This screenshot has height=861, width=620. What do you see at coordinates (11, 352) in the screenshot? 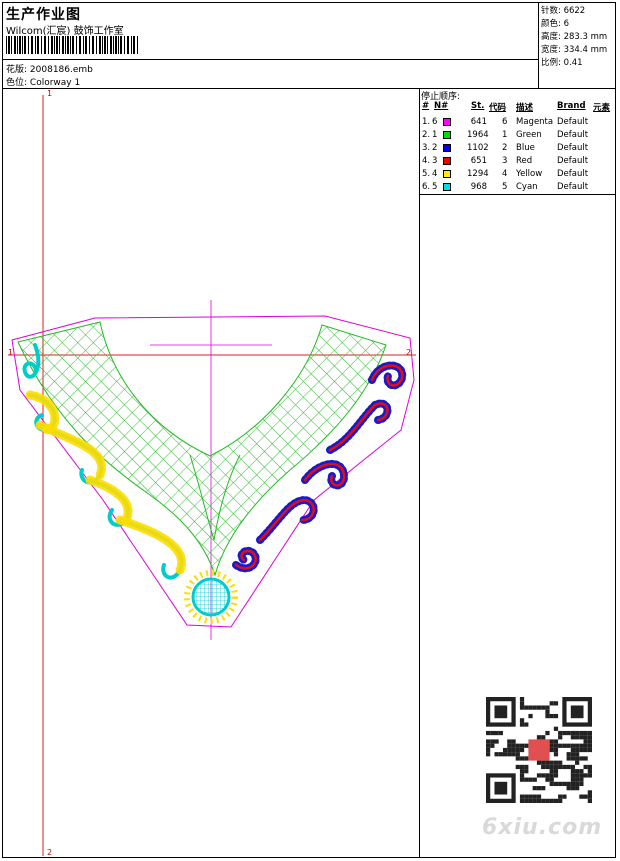
I see `marker-left: 1` at bounding box center [11, 352].